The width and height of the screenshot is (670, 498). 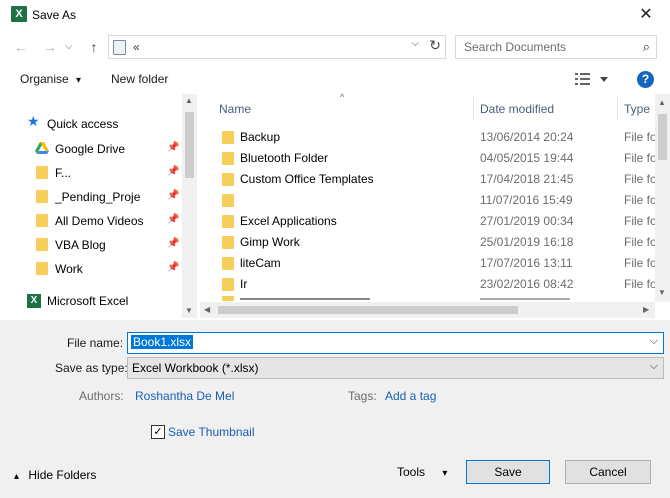 I want to click on file-name: Bluetooth Folder, so click(x=284, y=158).